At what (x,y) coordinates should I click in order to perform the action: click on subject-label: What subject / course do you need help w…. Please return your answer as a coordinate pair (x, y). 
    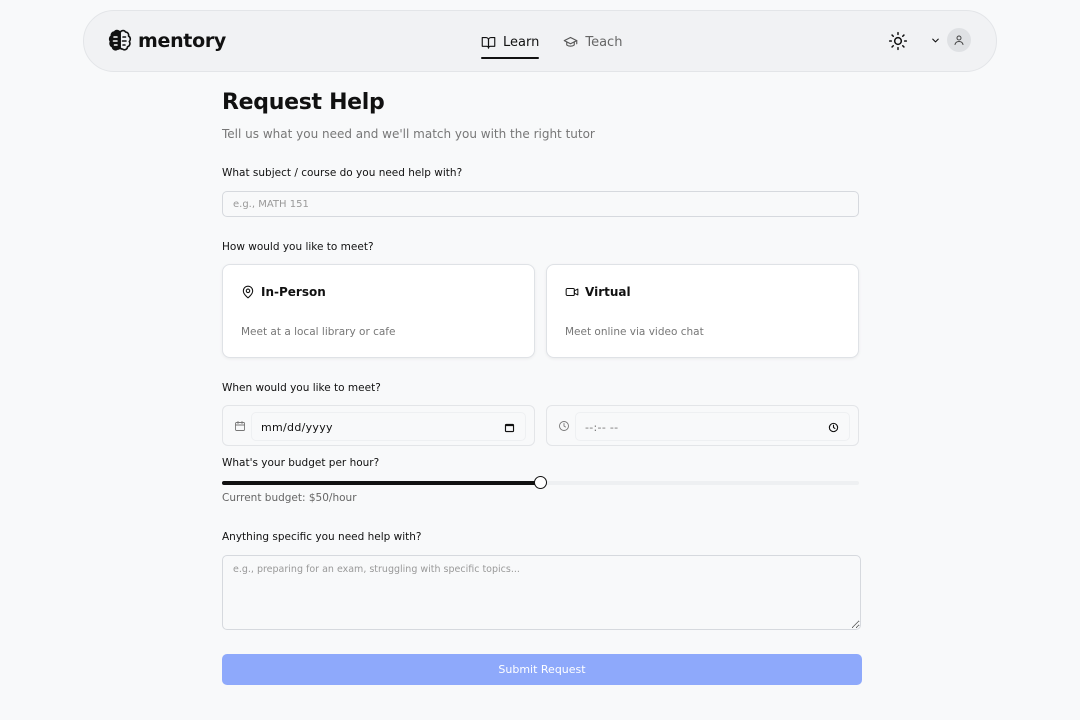
    Looking at the image, I should click on (342, 173).